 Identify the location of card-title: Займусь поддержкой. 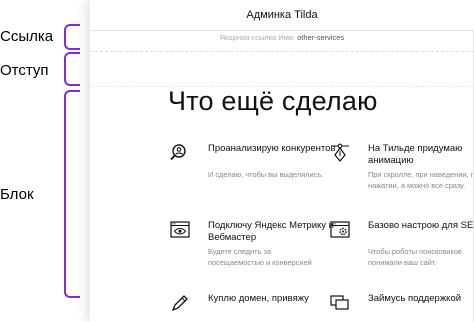
(415, 298).